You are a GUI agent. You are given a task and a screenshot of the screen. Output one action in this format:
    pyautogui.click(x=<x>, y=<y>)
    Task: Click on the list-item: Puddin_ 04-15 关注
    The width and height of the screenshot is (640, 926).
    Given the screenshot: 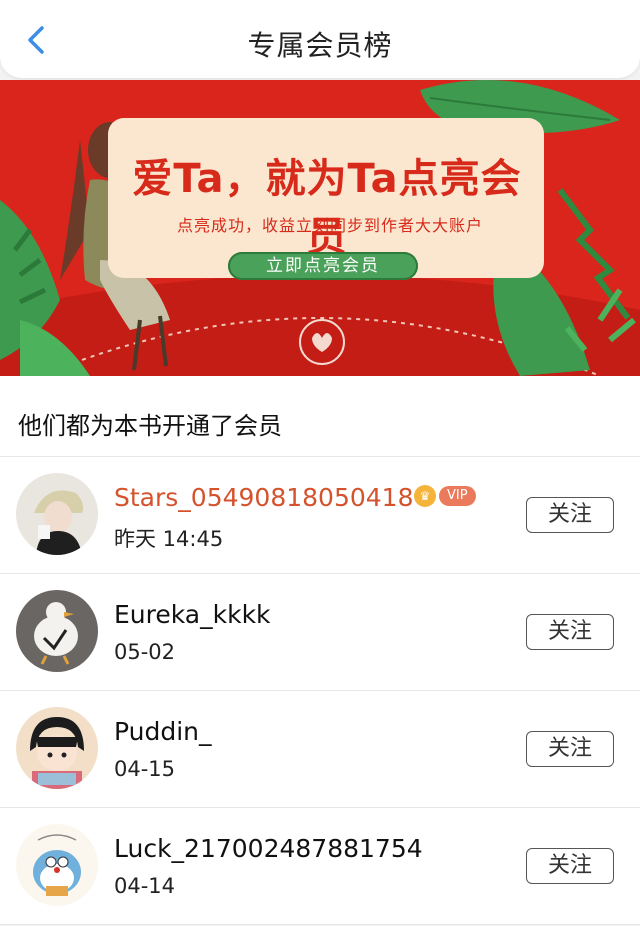 What is the action you would take?
    pyautogui.click(x=320, y=749)
    